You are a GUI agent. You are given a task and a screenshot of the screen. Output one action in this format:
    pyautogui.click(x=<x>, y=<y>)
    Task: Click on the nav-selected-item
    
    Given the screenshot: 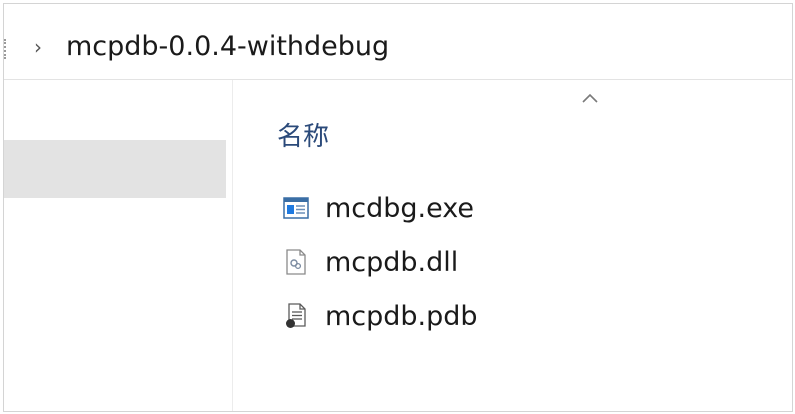 What is the action you would take?
    pyautogui.click(x=115, y=169)
    